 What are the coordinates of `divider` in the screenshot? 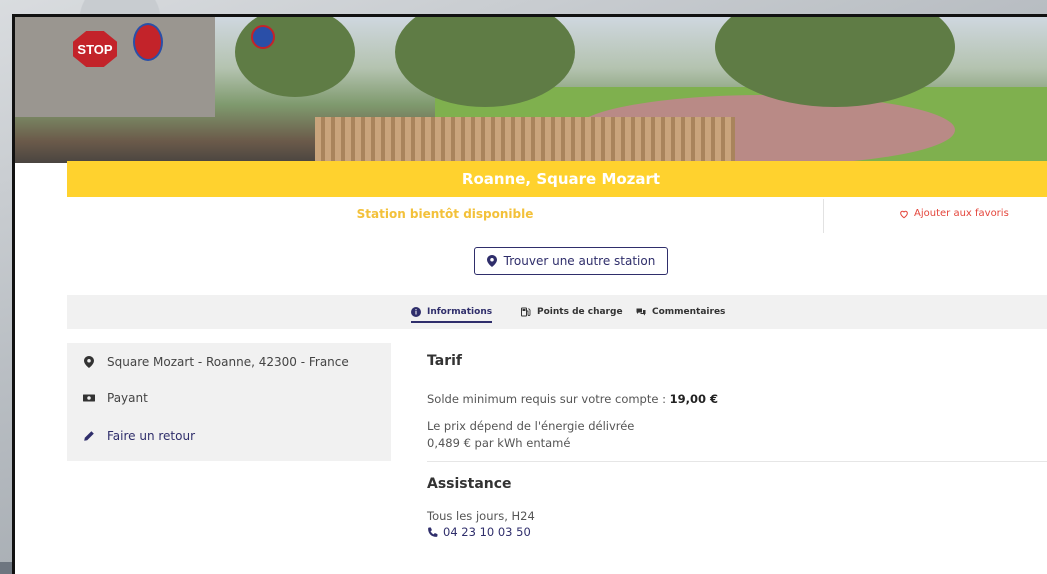 It's located at (823, 216).